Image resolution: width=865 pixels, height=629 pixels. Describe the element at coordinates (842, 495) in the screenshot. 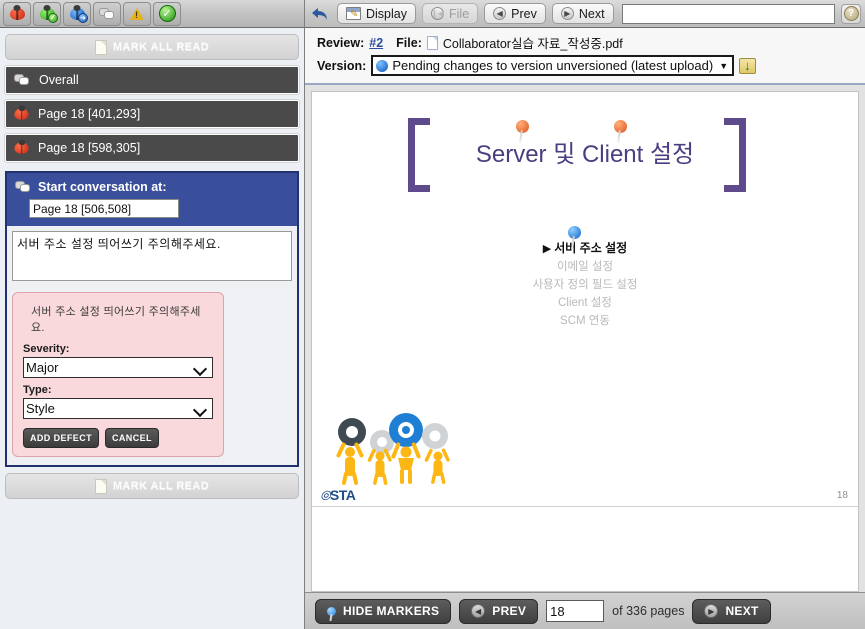

I see `slide-page-number: 18` at that location.